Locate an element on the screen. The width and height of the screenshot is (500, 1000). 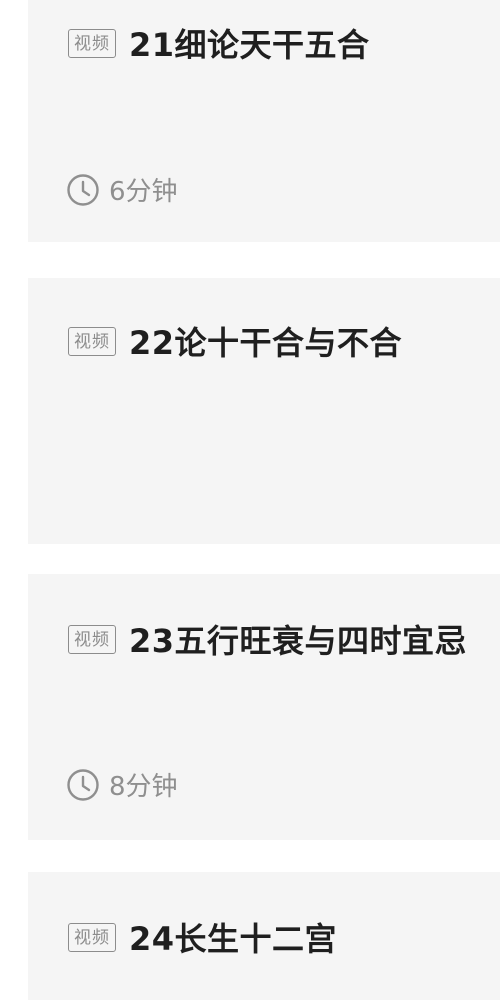
course-title: 24长生十二宫 is located at coordinates (233, 939).